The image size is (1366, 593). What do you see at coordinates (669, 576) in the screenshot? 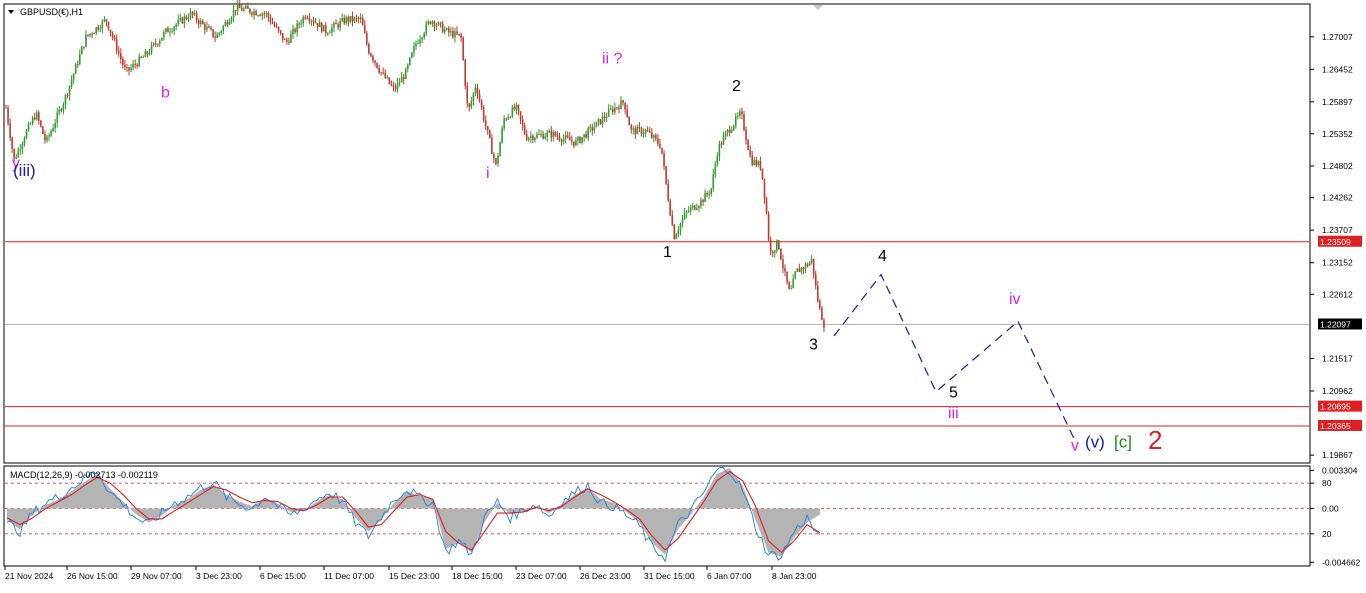
I see `time-tick-label: 31 Dec 15:00` at bounding box center [669, 576].